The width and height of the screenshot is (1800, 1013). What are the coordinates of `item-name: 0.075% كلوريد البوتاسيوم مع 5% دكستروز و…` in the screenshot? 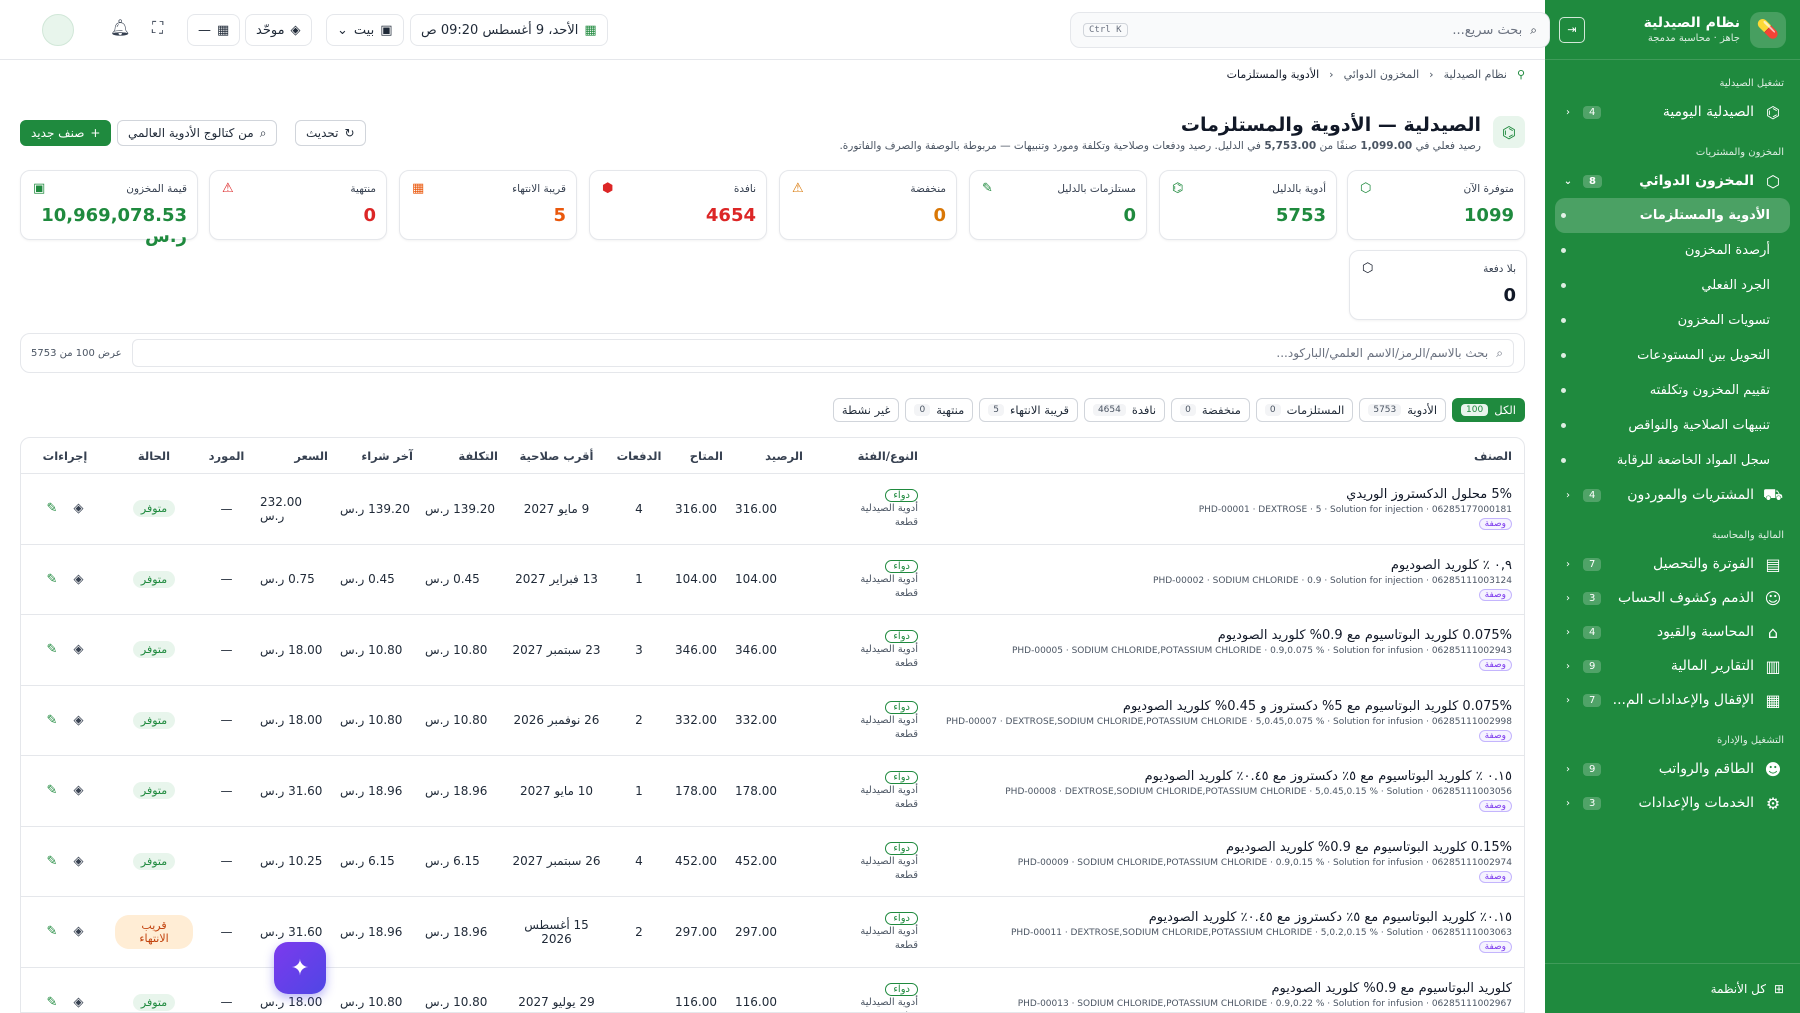 It's located at (1221, 706).